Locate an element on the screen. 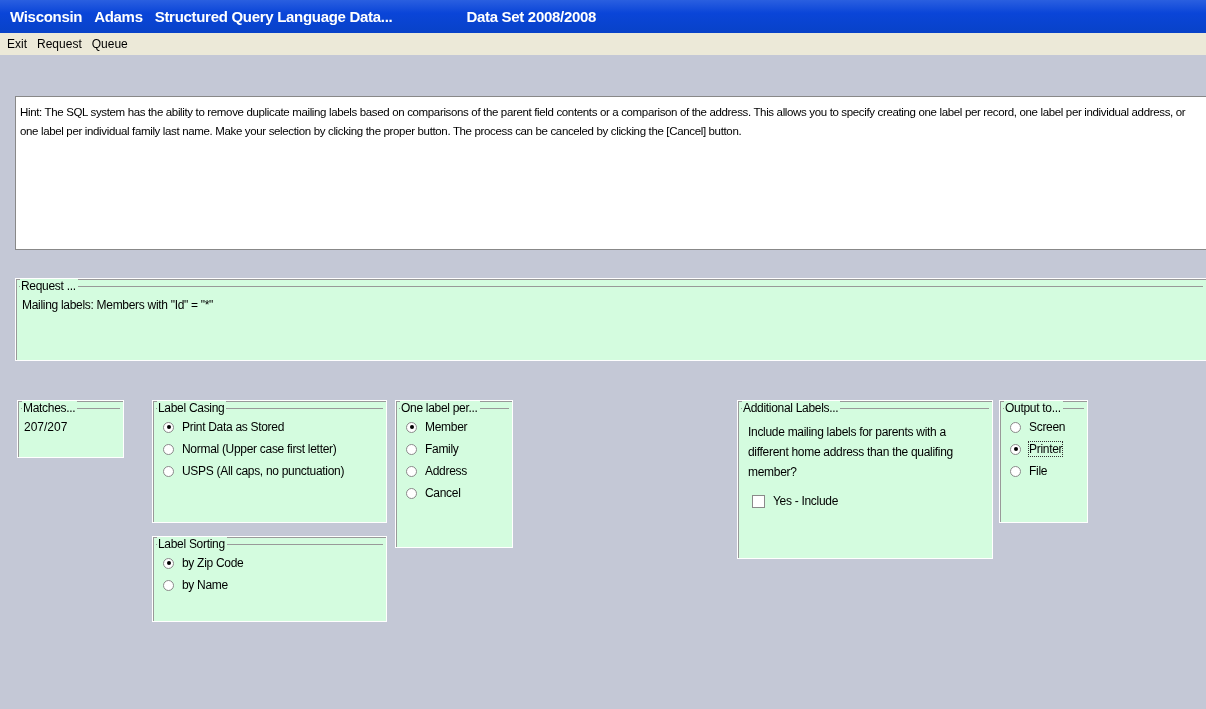  menu-item: Queue is located at coordinates (109, 44).